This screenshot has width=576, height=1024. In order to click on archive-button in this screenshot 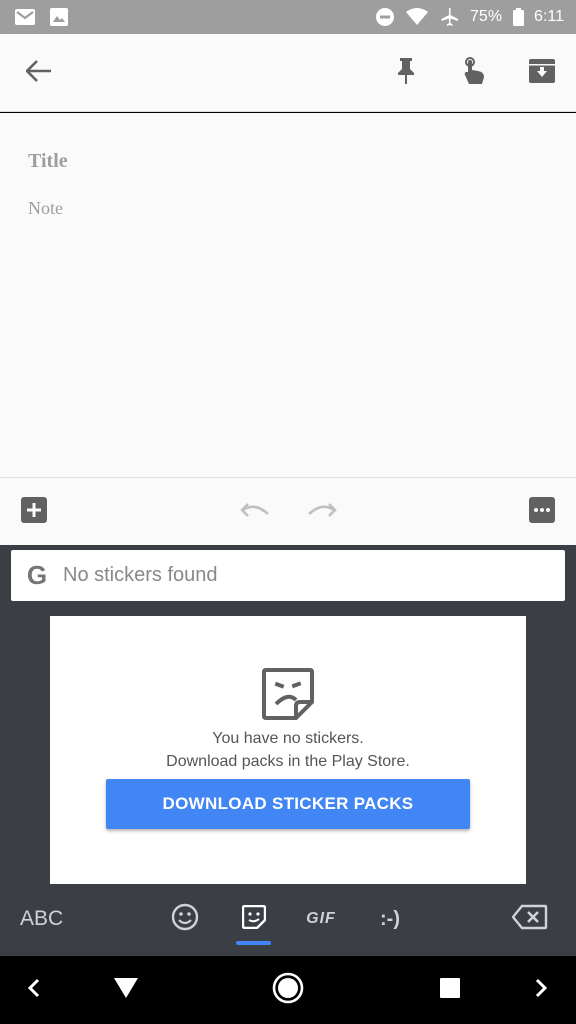, I will do `click(542, 73)`.